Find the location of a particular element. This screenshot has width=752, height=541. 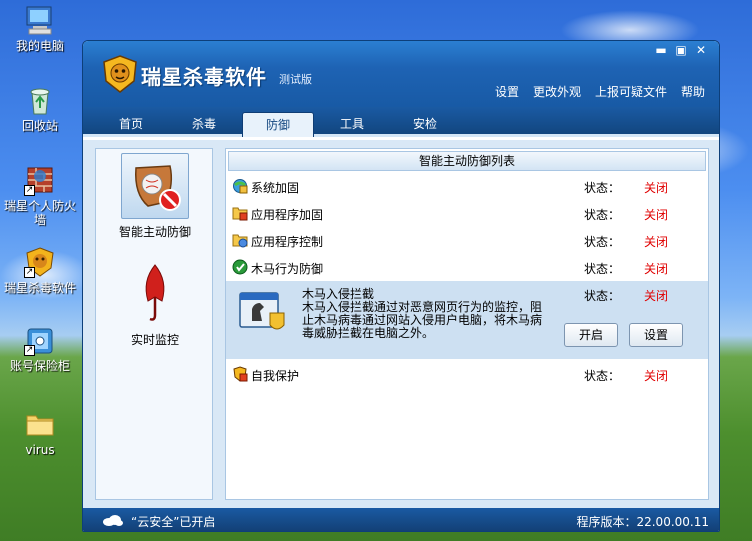

tab-scan: 杀毒 is located at coordinates (204, 124).